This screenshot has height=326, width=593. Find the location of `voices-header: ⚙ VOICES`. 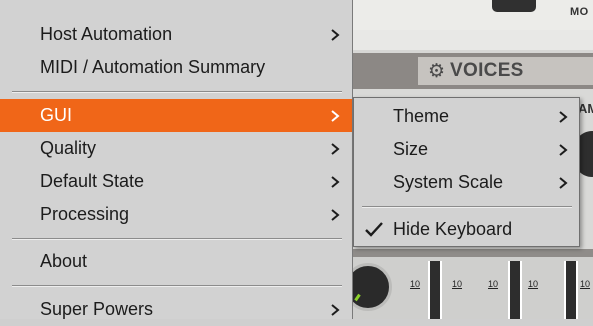

voices-header: ⚙ VOICES is located at coordinates (505, 71).